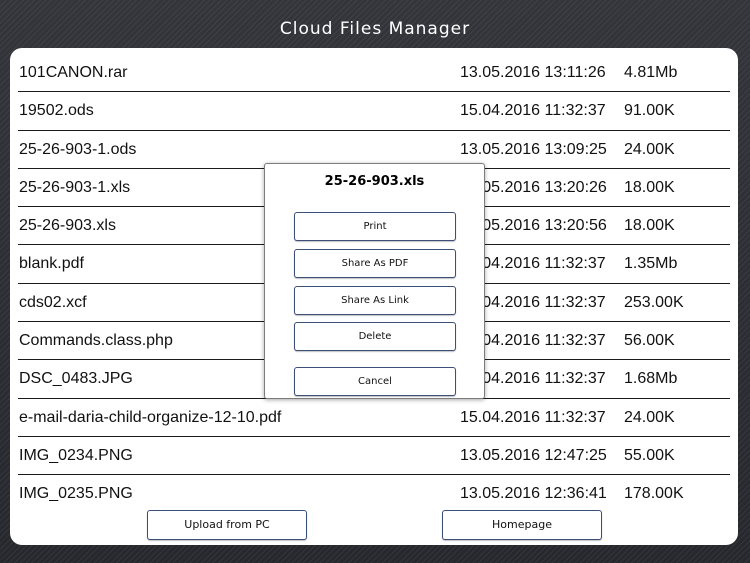 This screenshot has height=563, width=750. What do you see at coordinates (375, 300) in the screenshot?
I see `share-as-link-button: Share As Link` at bounding box center [375, 300].